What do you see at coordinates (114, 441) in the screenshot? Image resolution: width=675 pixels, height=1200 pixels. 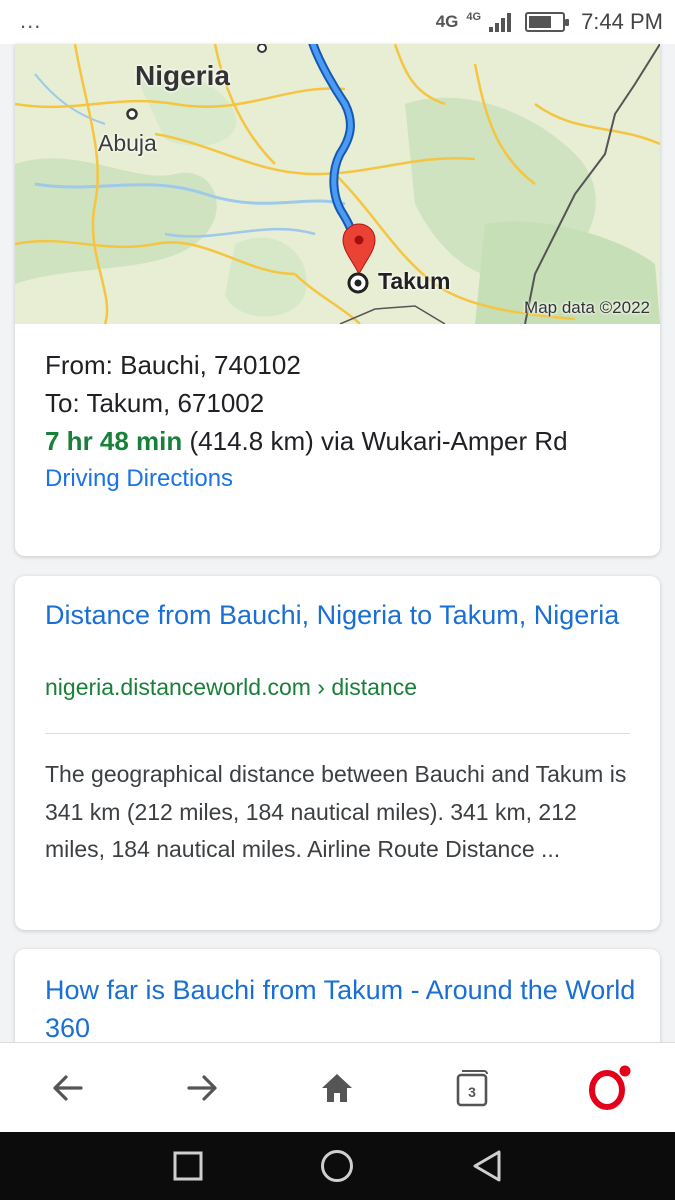 I see `travel-duration: 7 hr 48 min` at bounding box center [114, 441].